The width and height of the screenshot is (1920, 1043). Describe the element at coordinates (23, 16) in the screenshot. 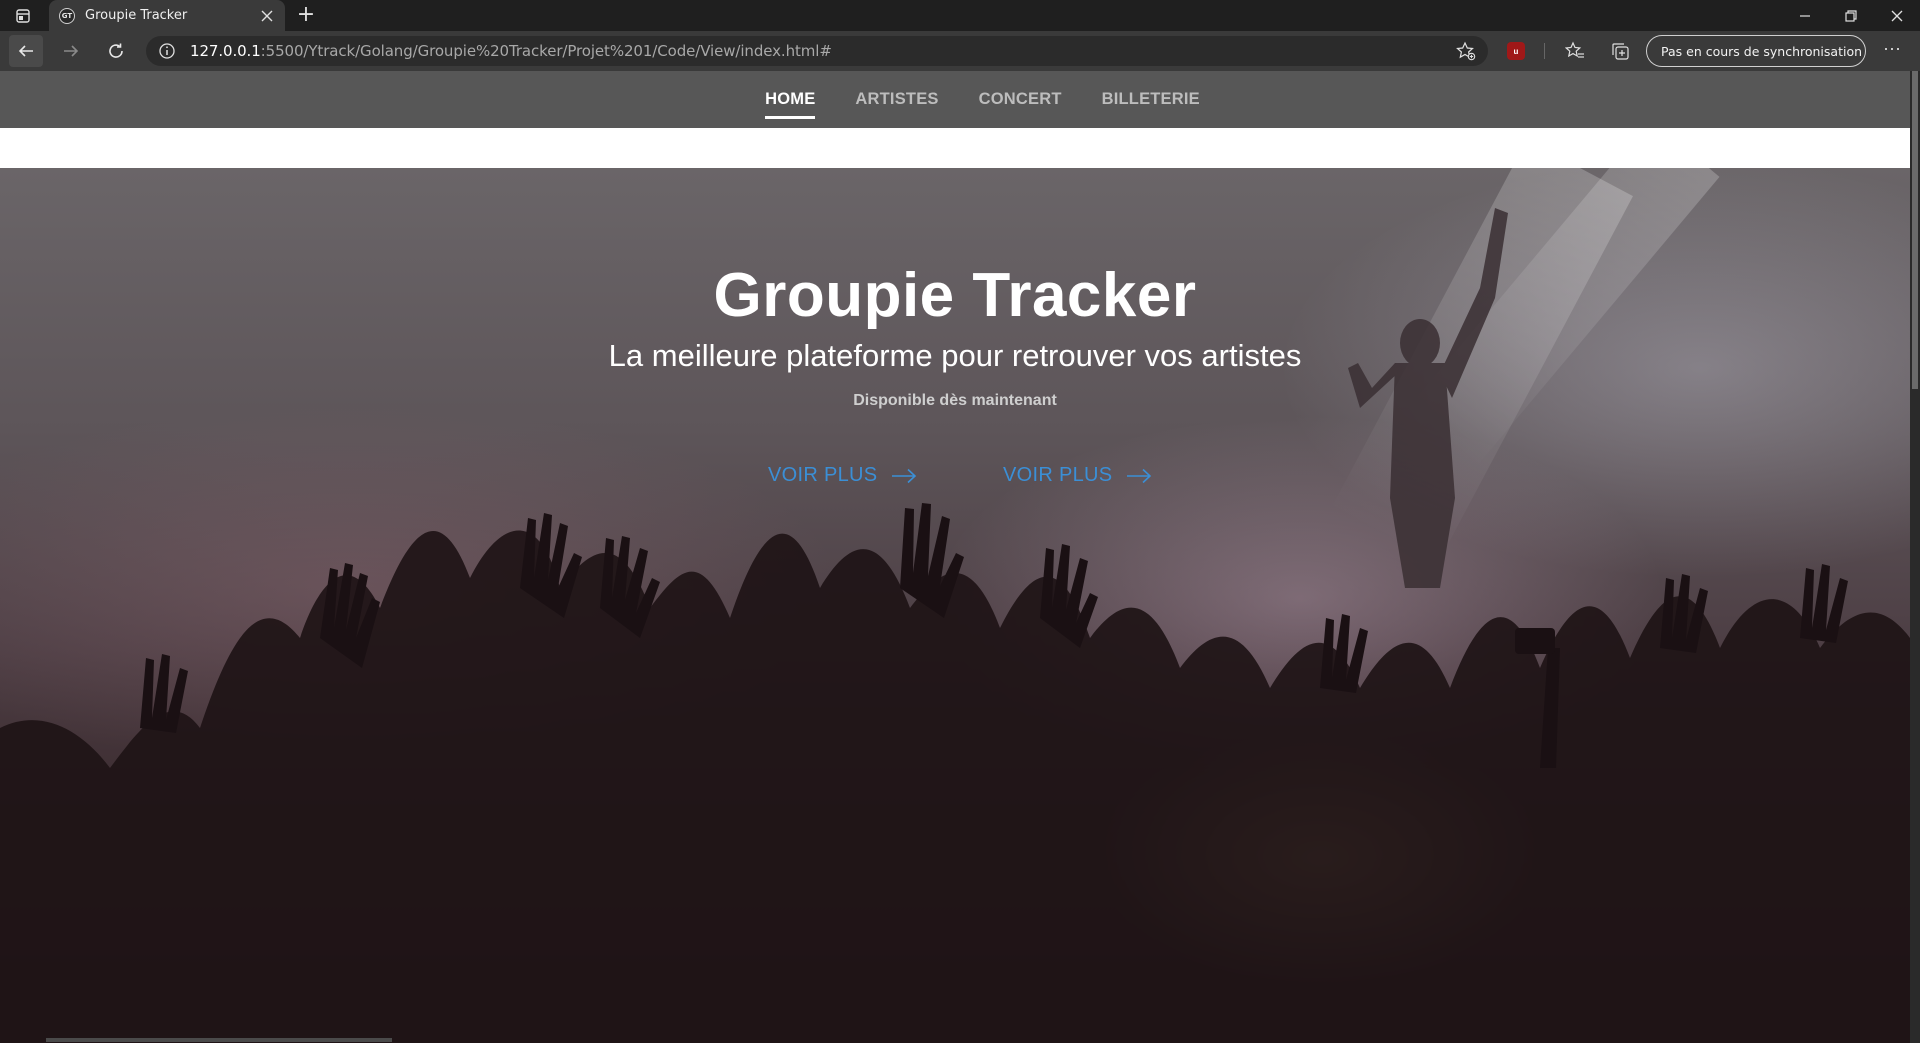

I see `tab-actions-icon` at that location.